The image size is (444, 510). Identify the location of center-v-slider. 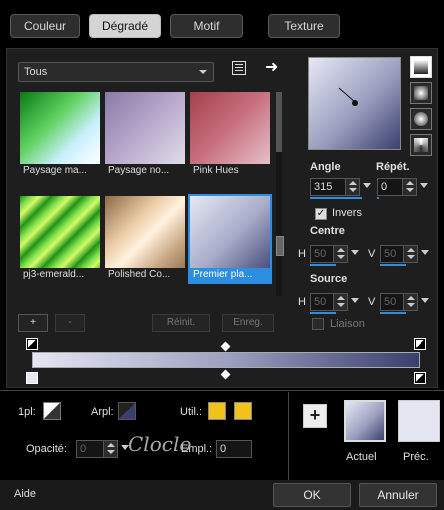
(393, 265).